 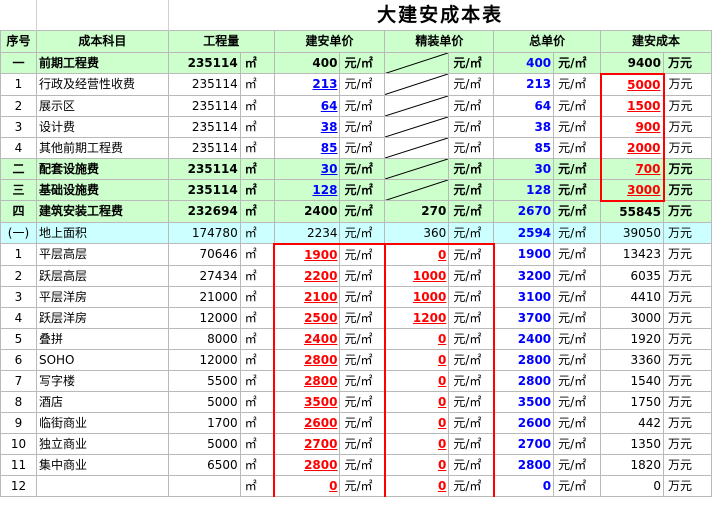 What do you see at coordinates (102, 464) in the screenshot?
I see `row-subject: 集中商业` at bounding box center [102, 464].